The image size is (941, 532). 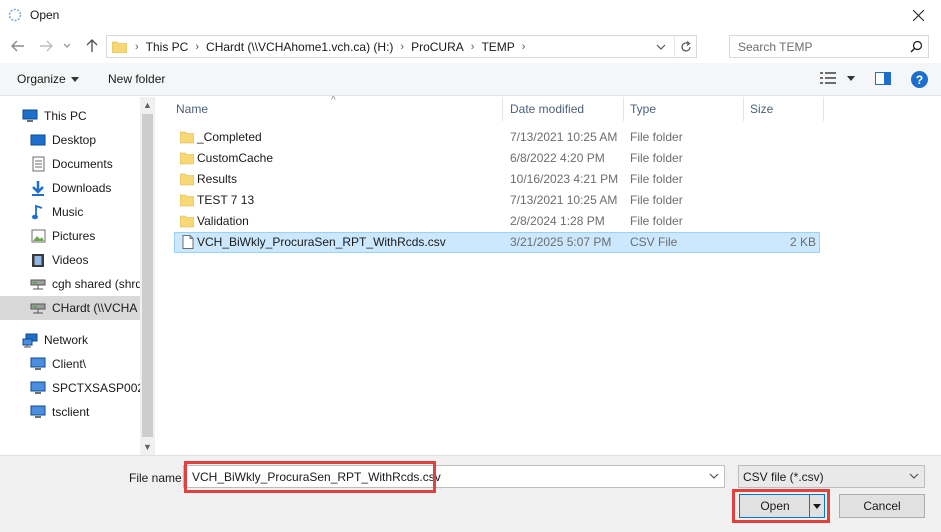 I want to click on open-button: Open, so click(x=782, y=506).